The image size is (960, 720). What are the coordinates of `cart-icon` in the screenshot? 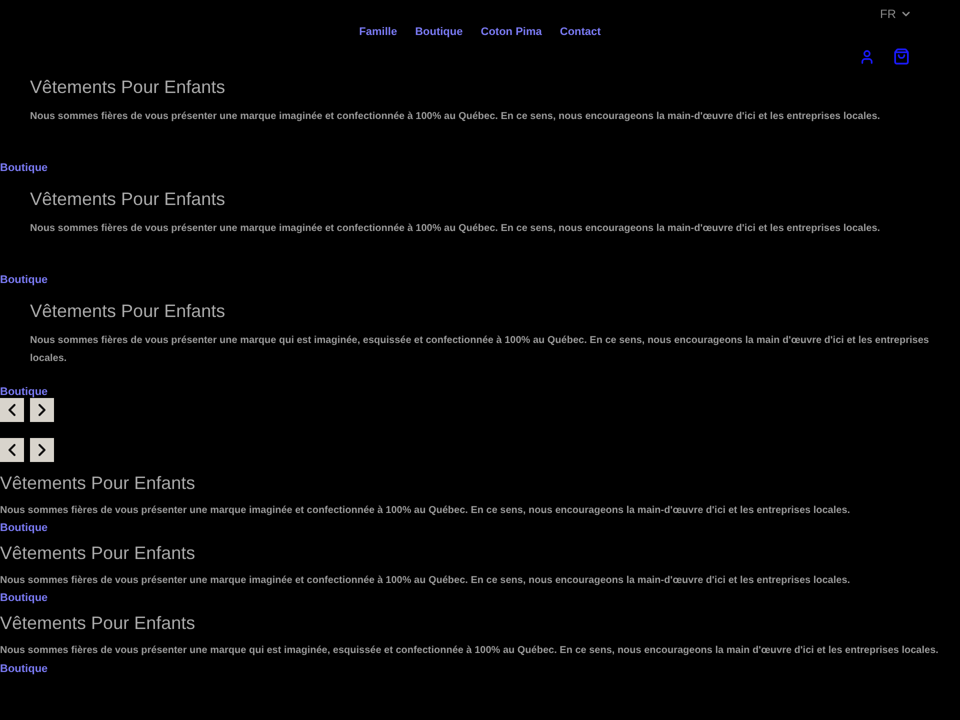 It's located at (901, 56).